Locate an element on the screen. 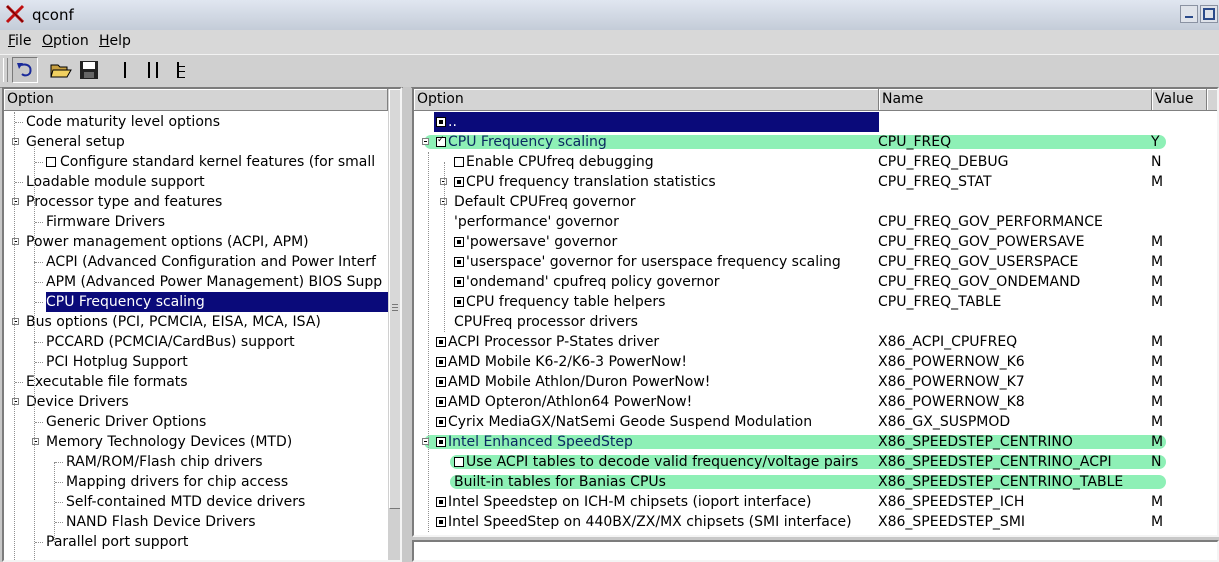 This screenshot has width=1219, height=562. open-button is located at coordinates (61, 70).